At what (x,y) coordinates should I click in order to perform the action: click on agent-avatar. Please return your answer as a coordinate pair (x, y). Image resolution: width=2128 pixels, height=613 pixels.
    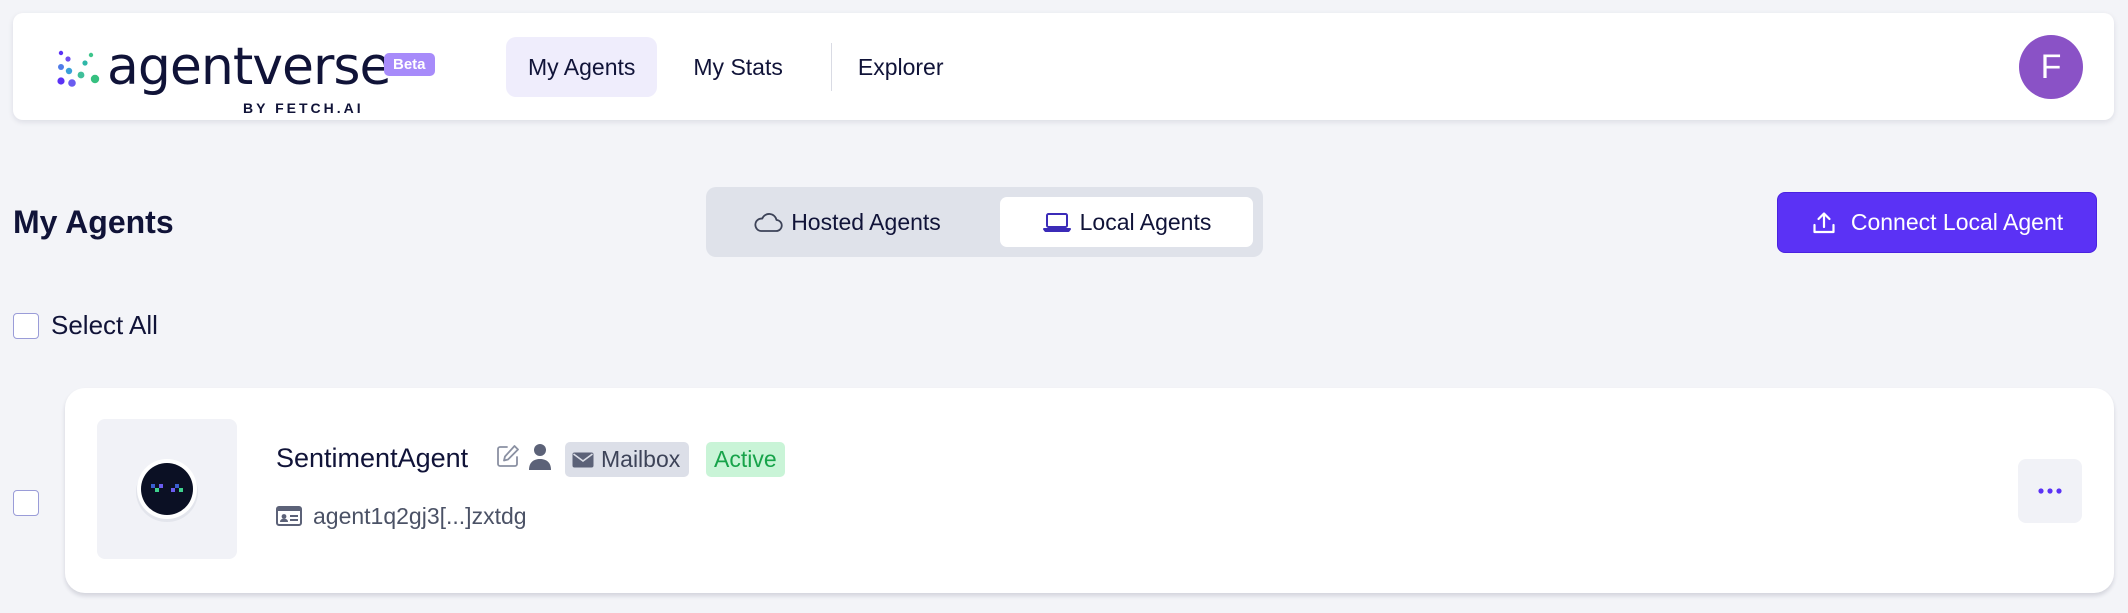
    Looking at the image, I should click on (167, 489).